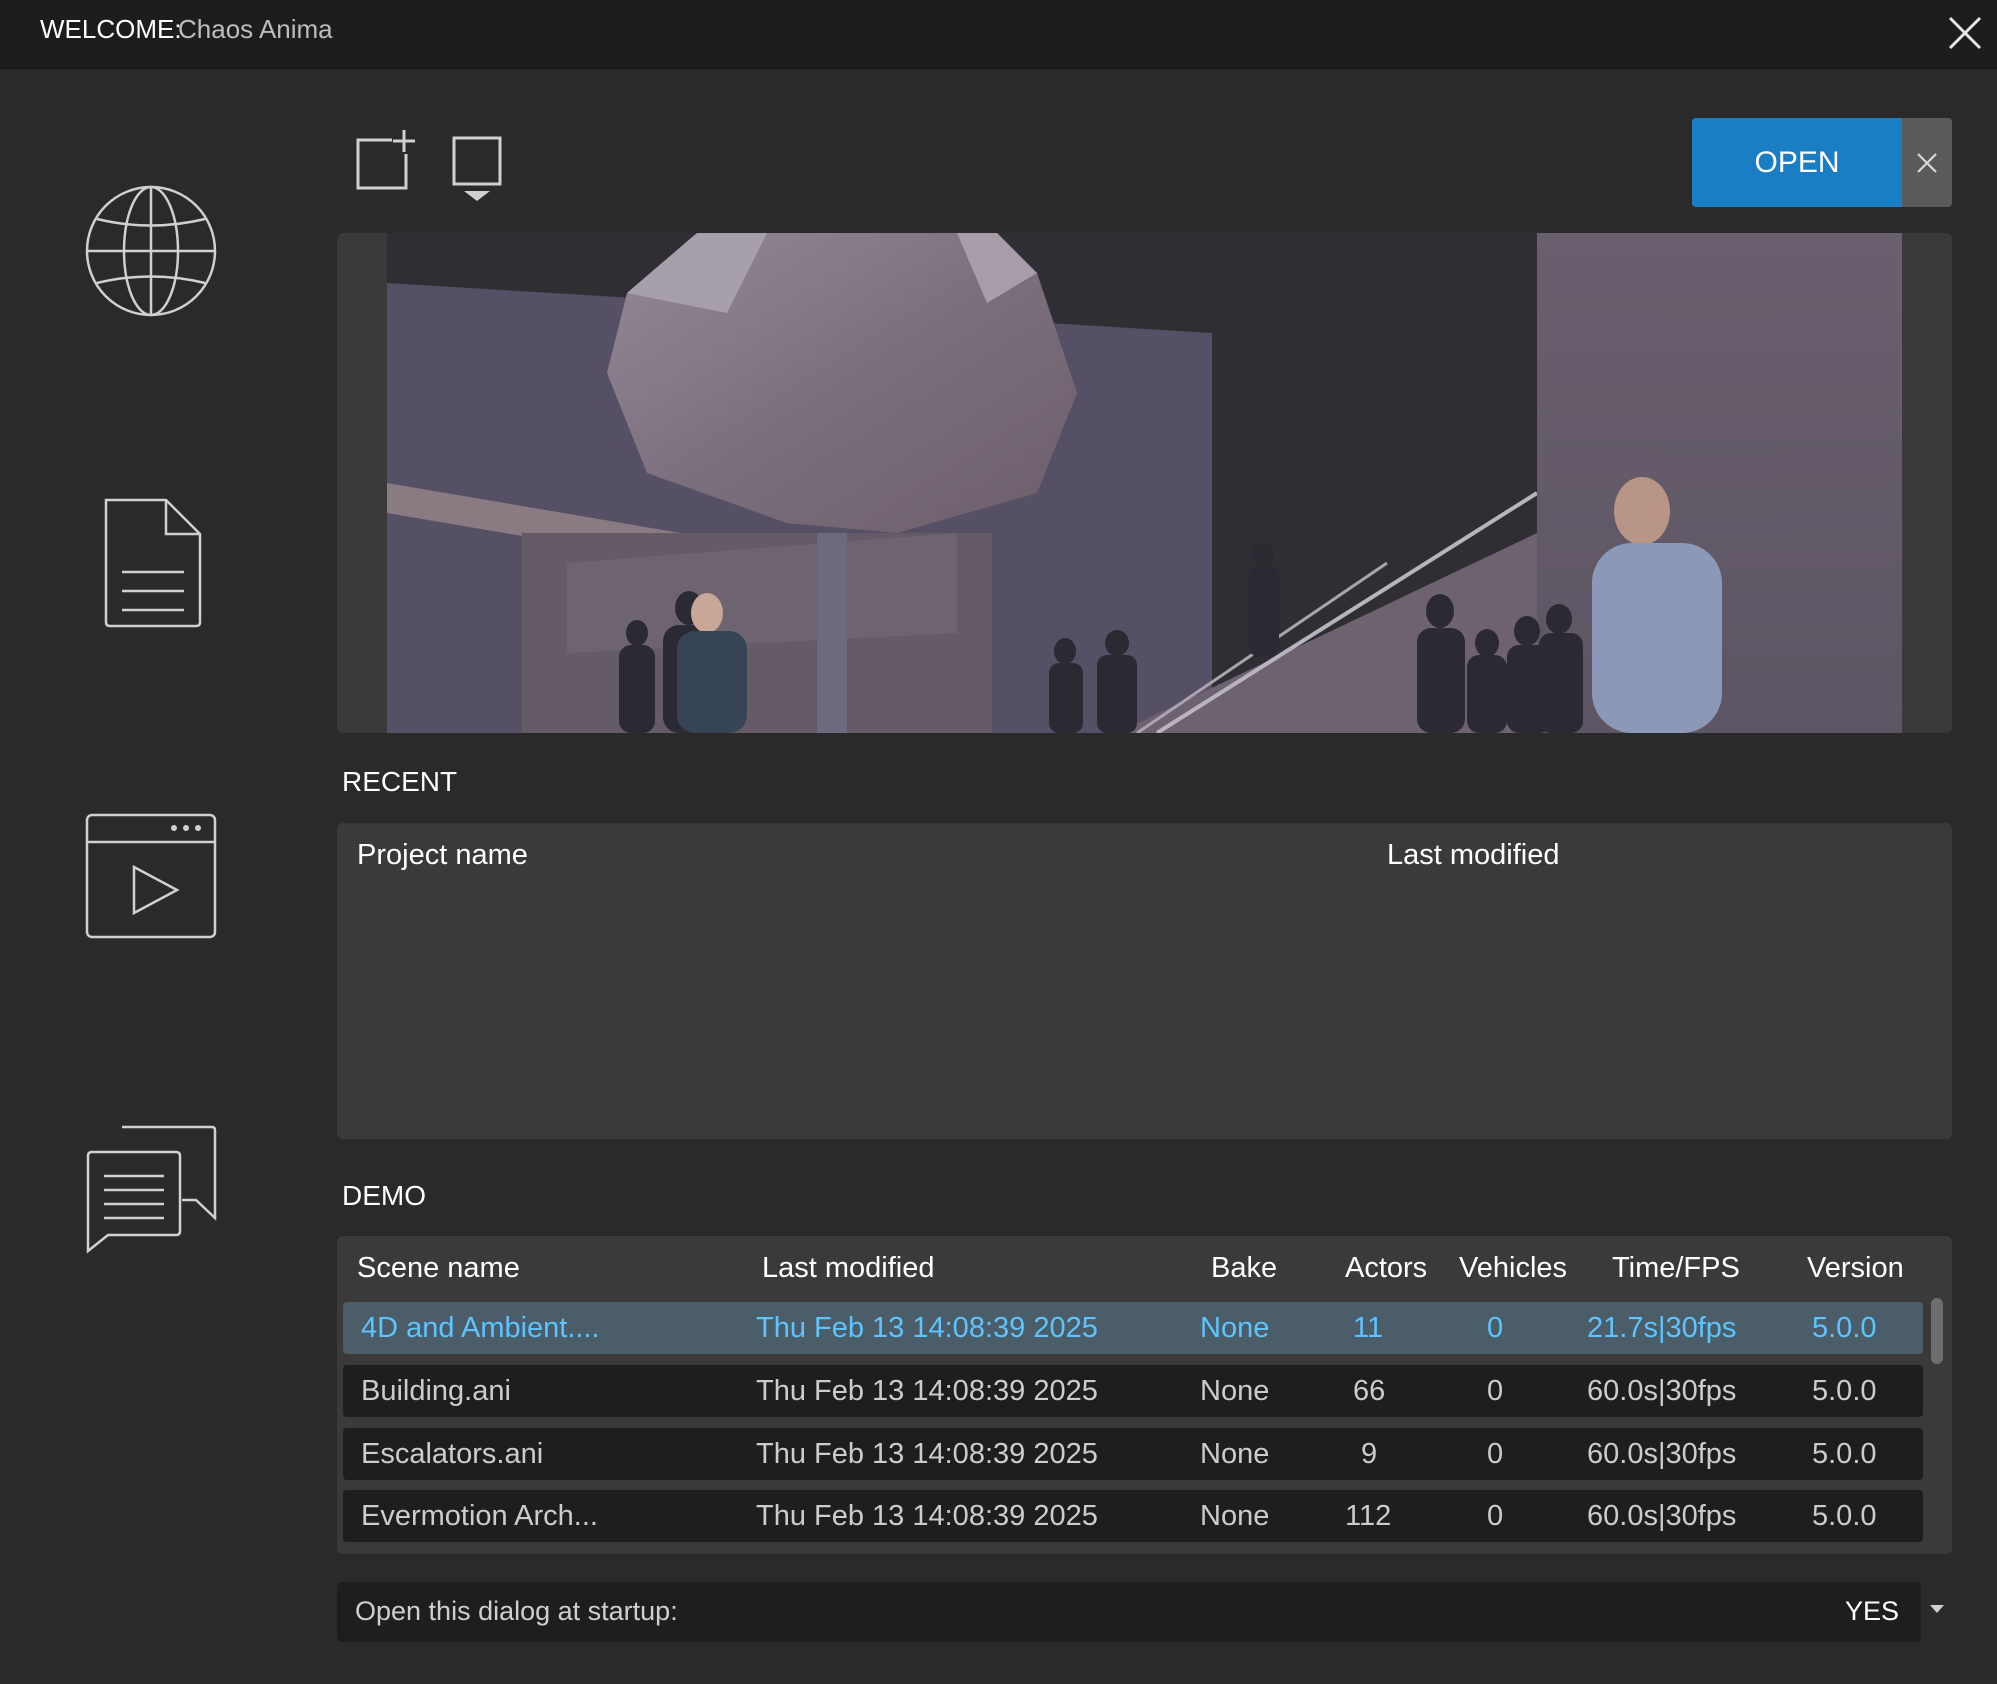 This screenshot has width=1997, height=1684. I want to click on sidebar-item-tutorials, so click(151, 878).